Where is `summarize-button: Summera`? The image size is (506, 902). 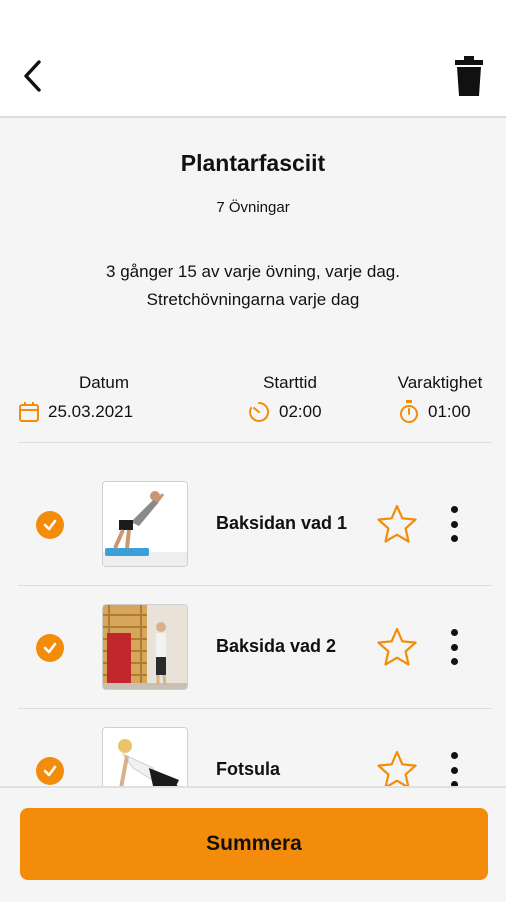
summarize-button: Summera is located at coordinates (254, 844).